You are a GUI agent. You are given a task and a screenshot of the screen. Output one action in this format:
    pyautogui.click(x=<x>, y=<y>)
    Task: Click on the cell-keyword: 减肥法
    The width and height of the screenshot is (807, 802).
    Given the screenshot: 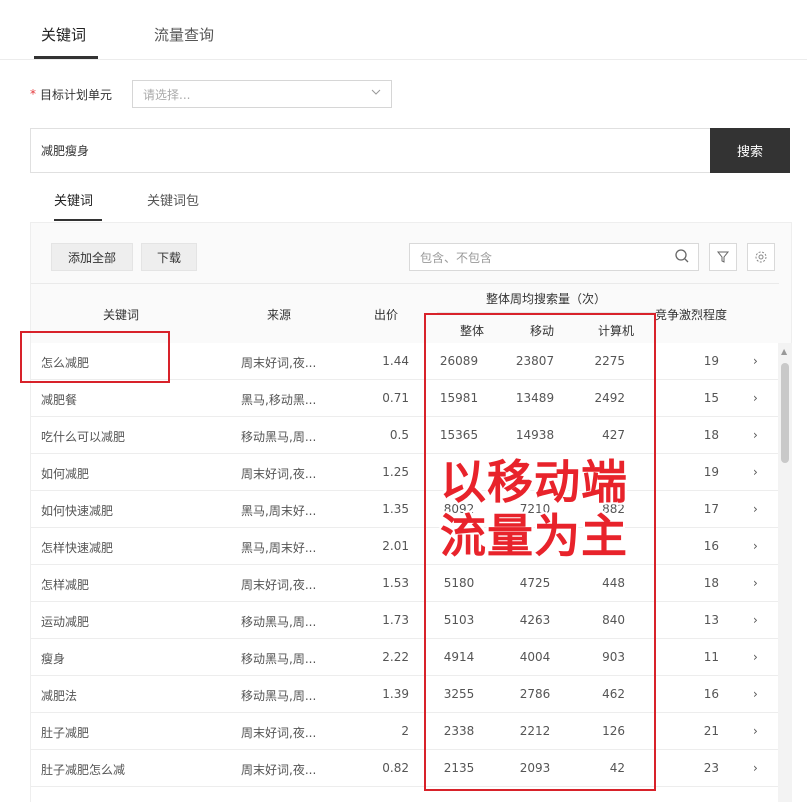 What is the action you would take?
    pyautogui.click(x=59, y=696)
    